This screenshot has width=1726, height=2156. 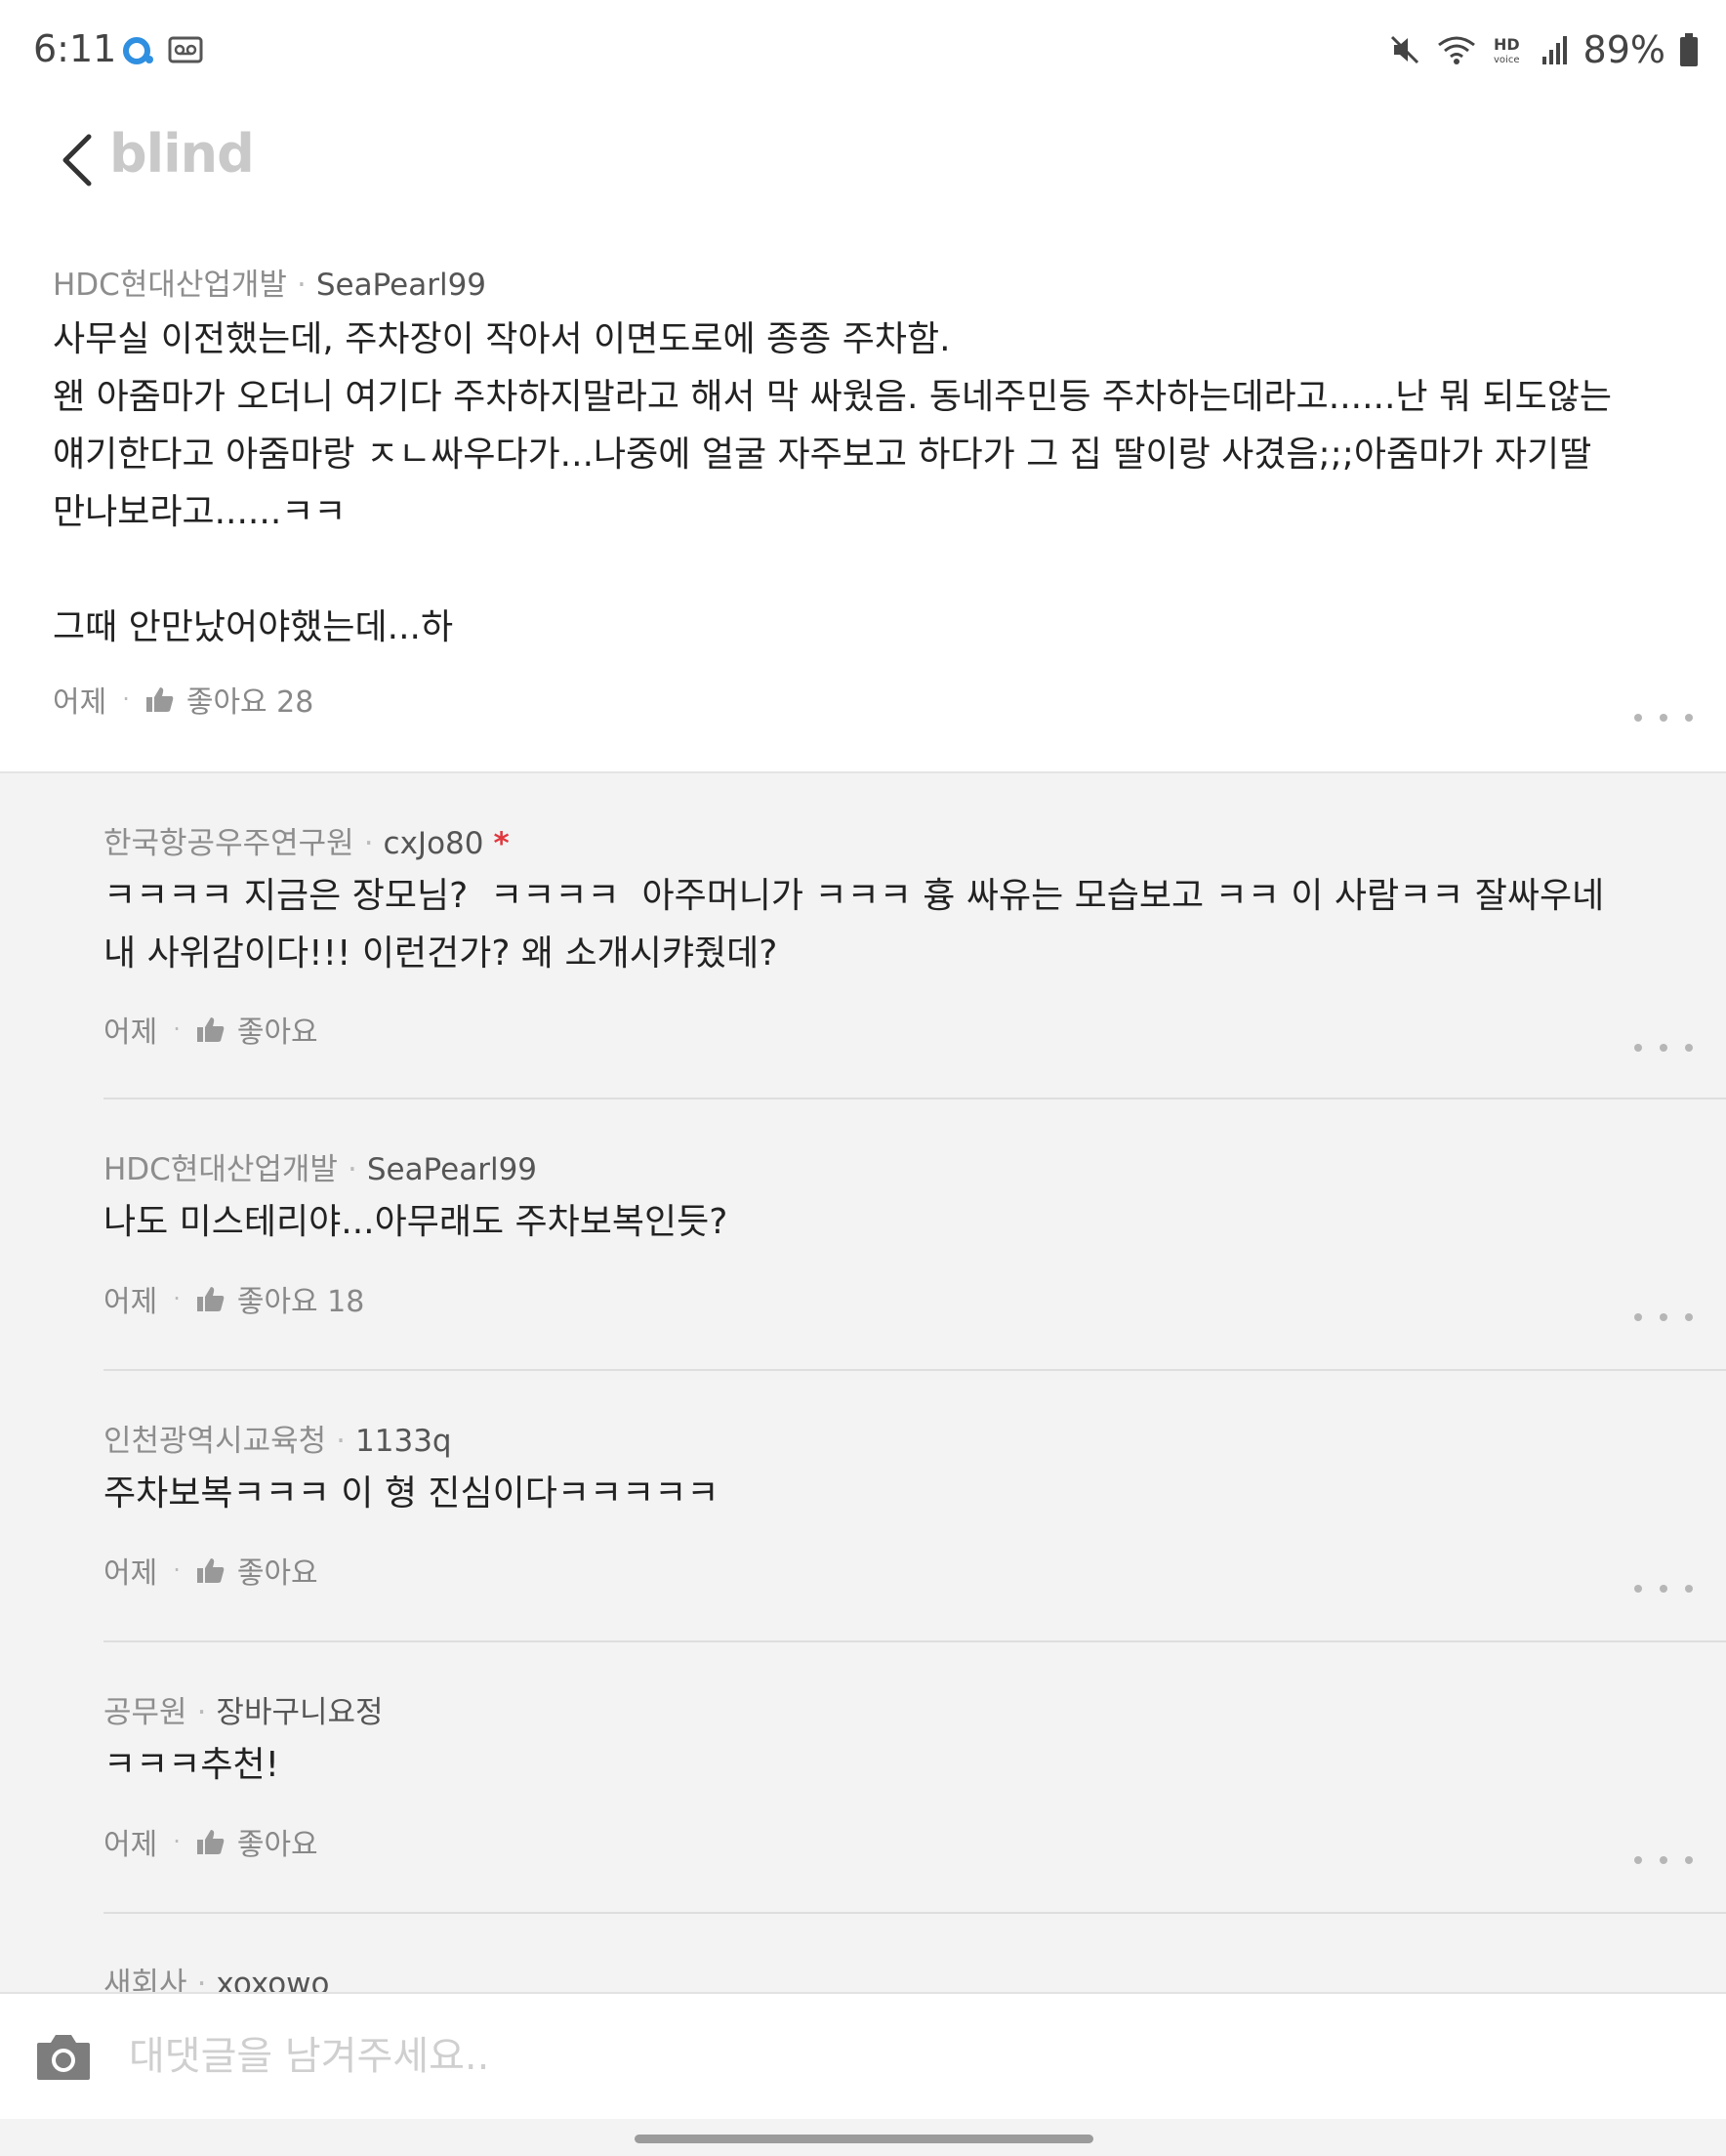 What do you see at coordinates (249, 703) in the screenshot?
I see `like-label: 좋아요 28` at bounding box center [249, 703].